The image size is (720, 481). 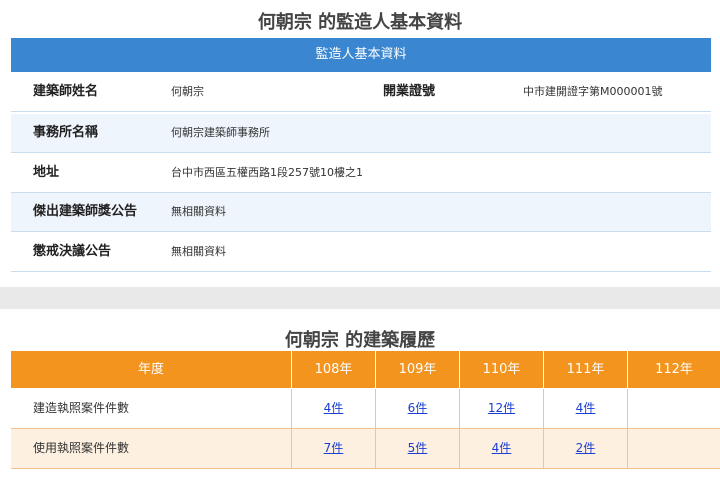 I want to click on usage-112-cell, so click(x=673, y=448).